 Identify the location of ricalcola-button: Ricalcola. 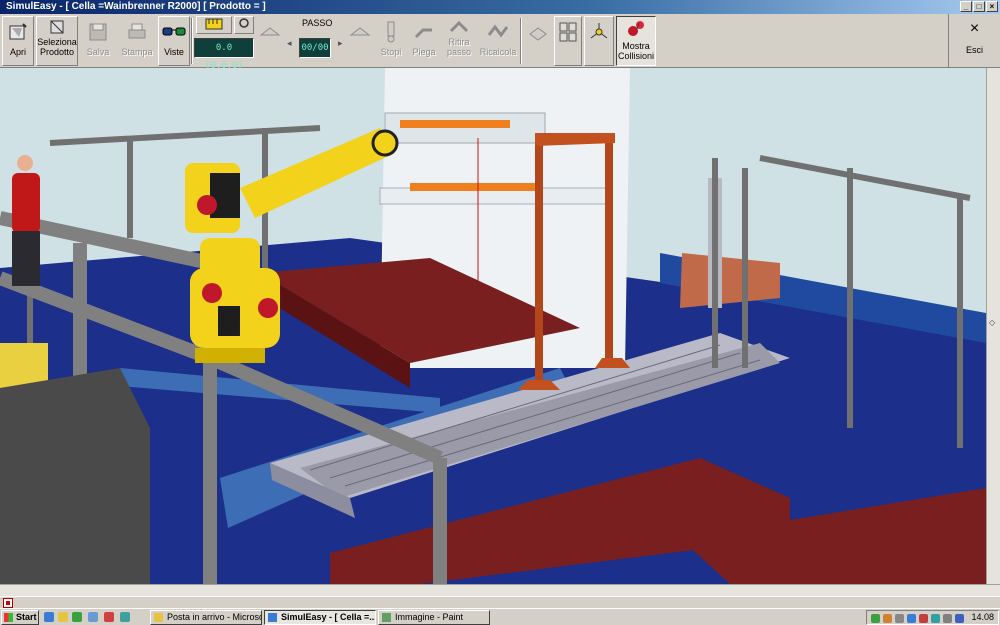
(498, 41).